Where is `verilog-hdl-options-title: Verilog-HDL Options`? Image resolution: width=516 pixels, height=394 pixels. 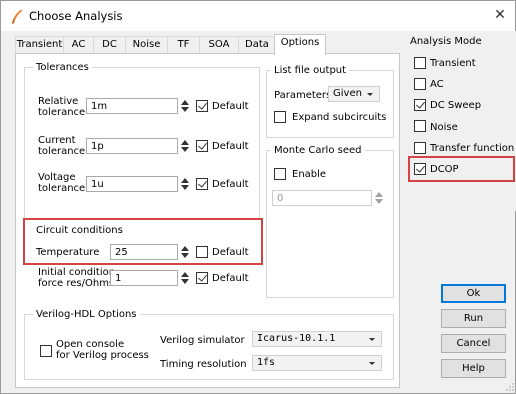
verilog-hdl-options-title: Verilog-HDL Options is located at coordinates (86, 314).